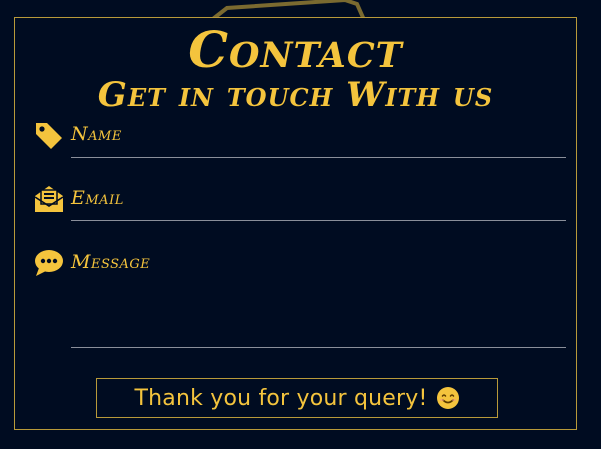 The image size is (601, 449). What do you see at coordinates (299, 139) in the screenshot?
I see `name-field: Name` at bounding box center [299, 139].